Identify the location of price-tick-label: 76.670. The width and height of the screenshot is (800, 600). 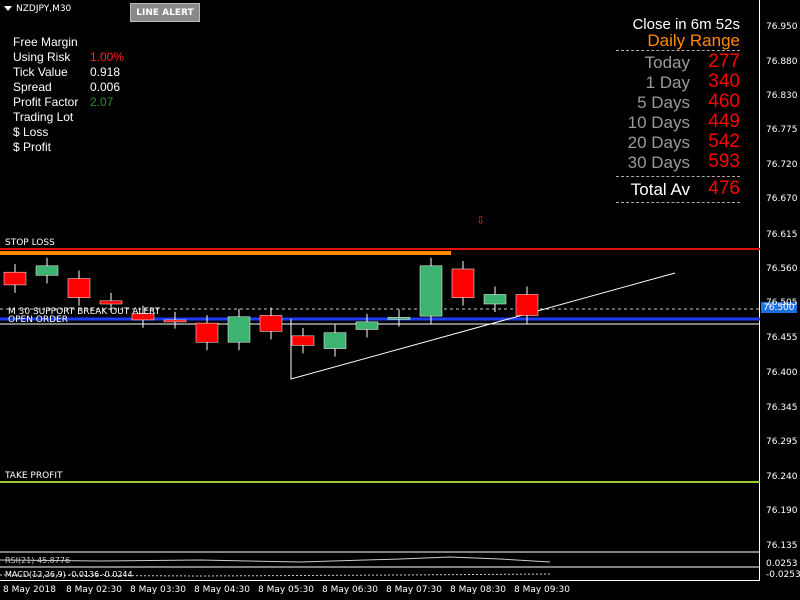
(782, 199).